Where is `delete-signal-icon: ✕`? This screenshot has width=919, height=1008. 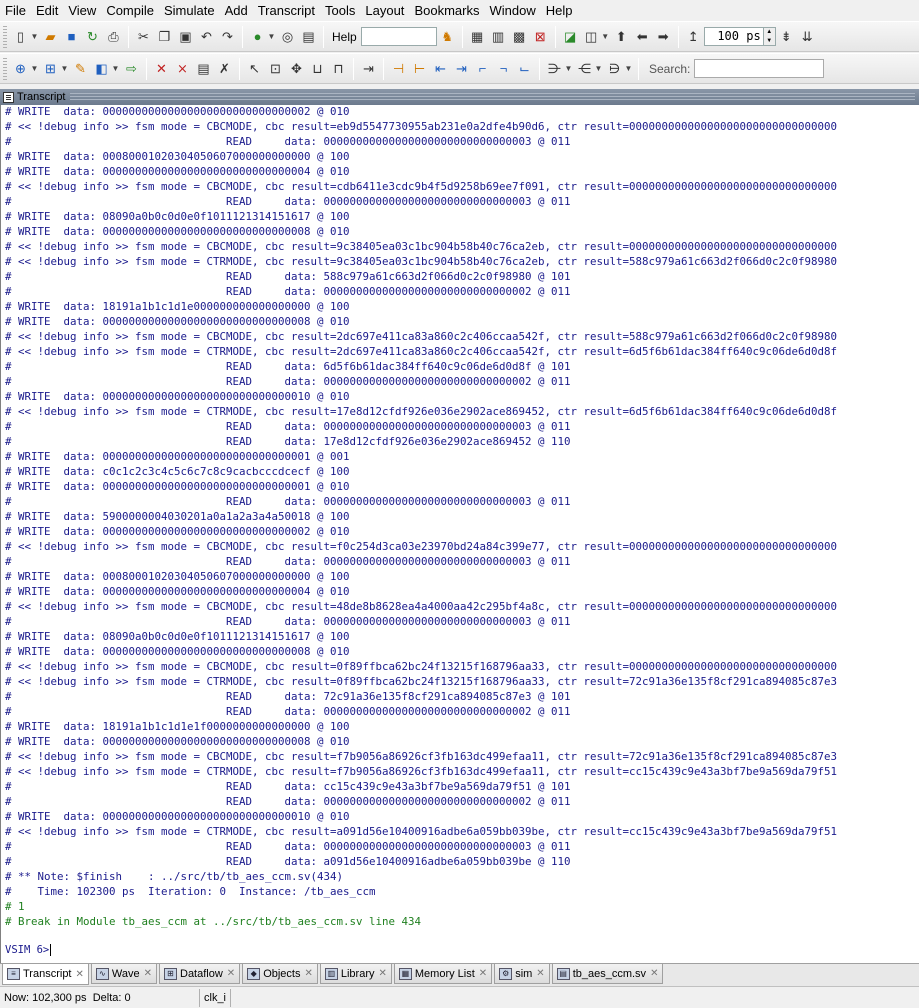
delete-signal-icon: ✕ is located at coordinates (161, 69).